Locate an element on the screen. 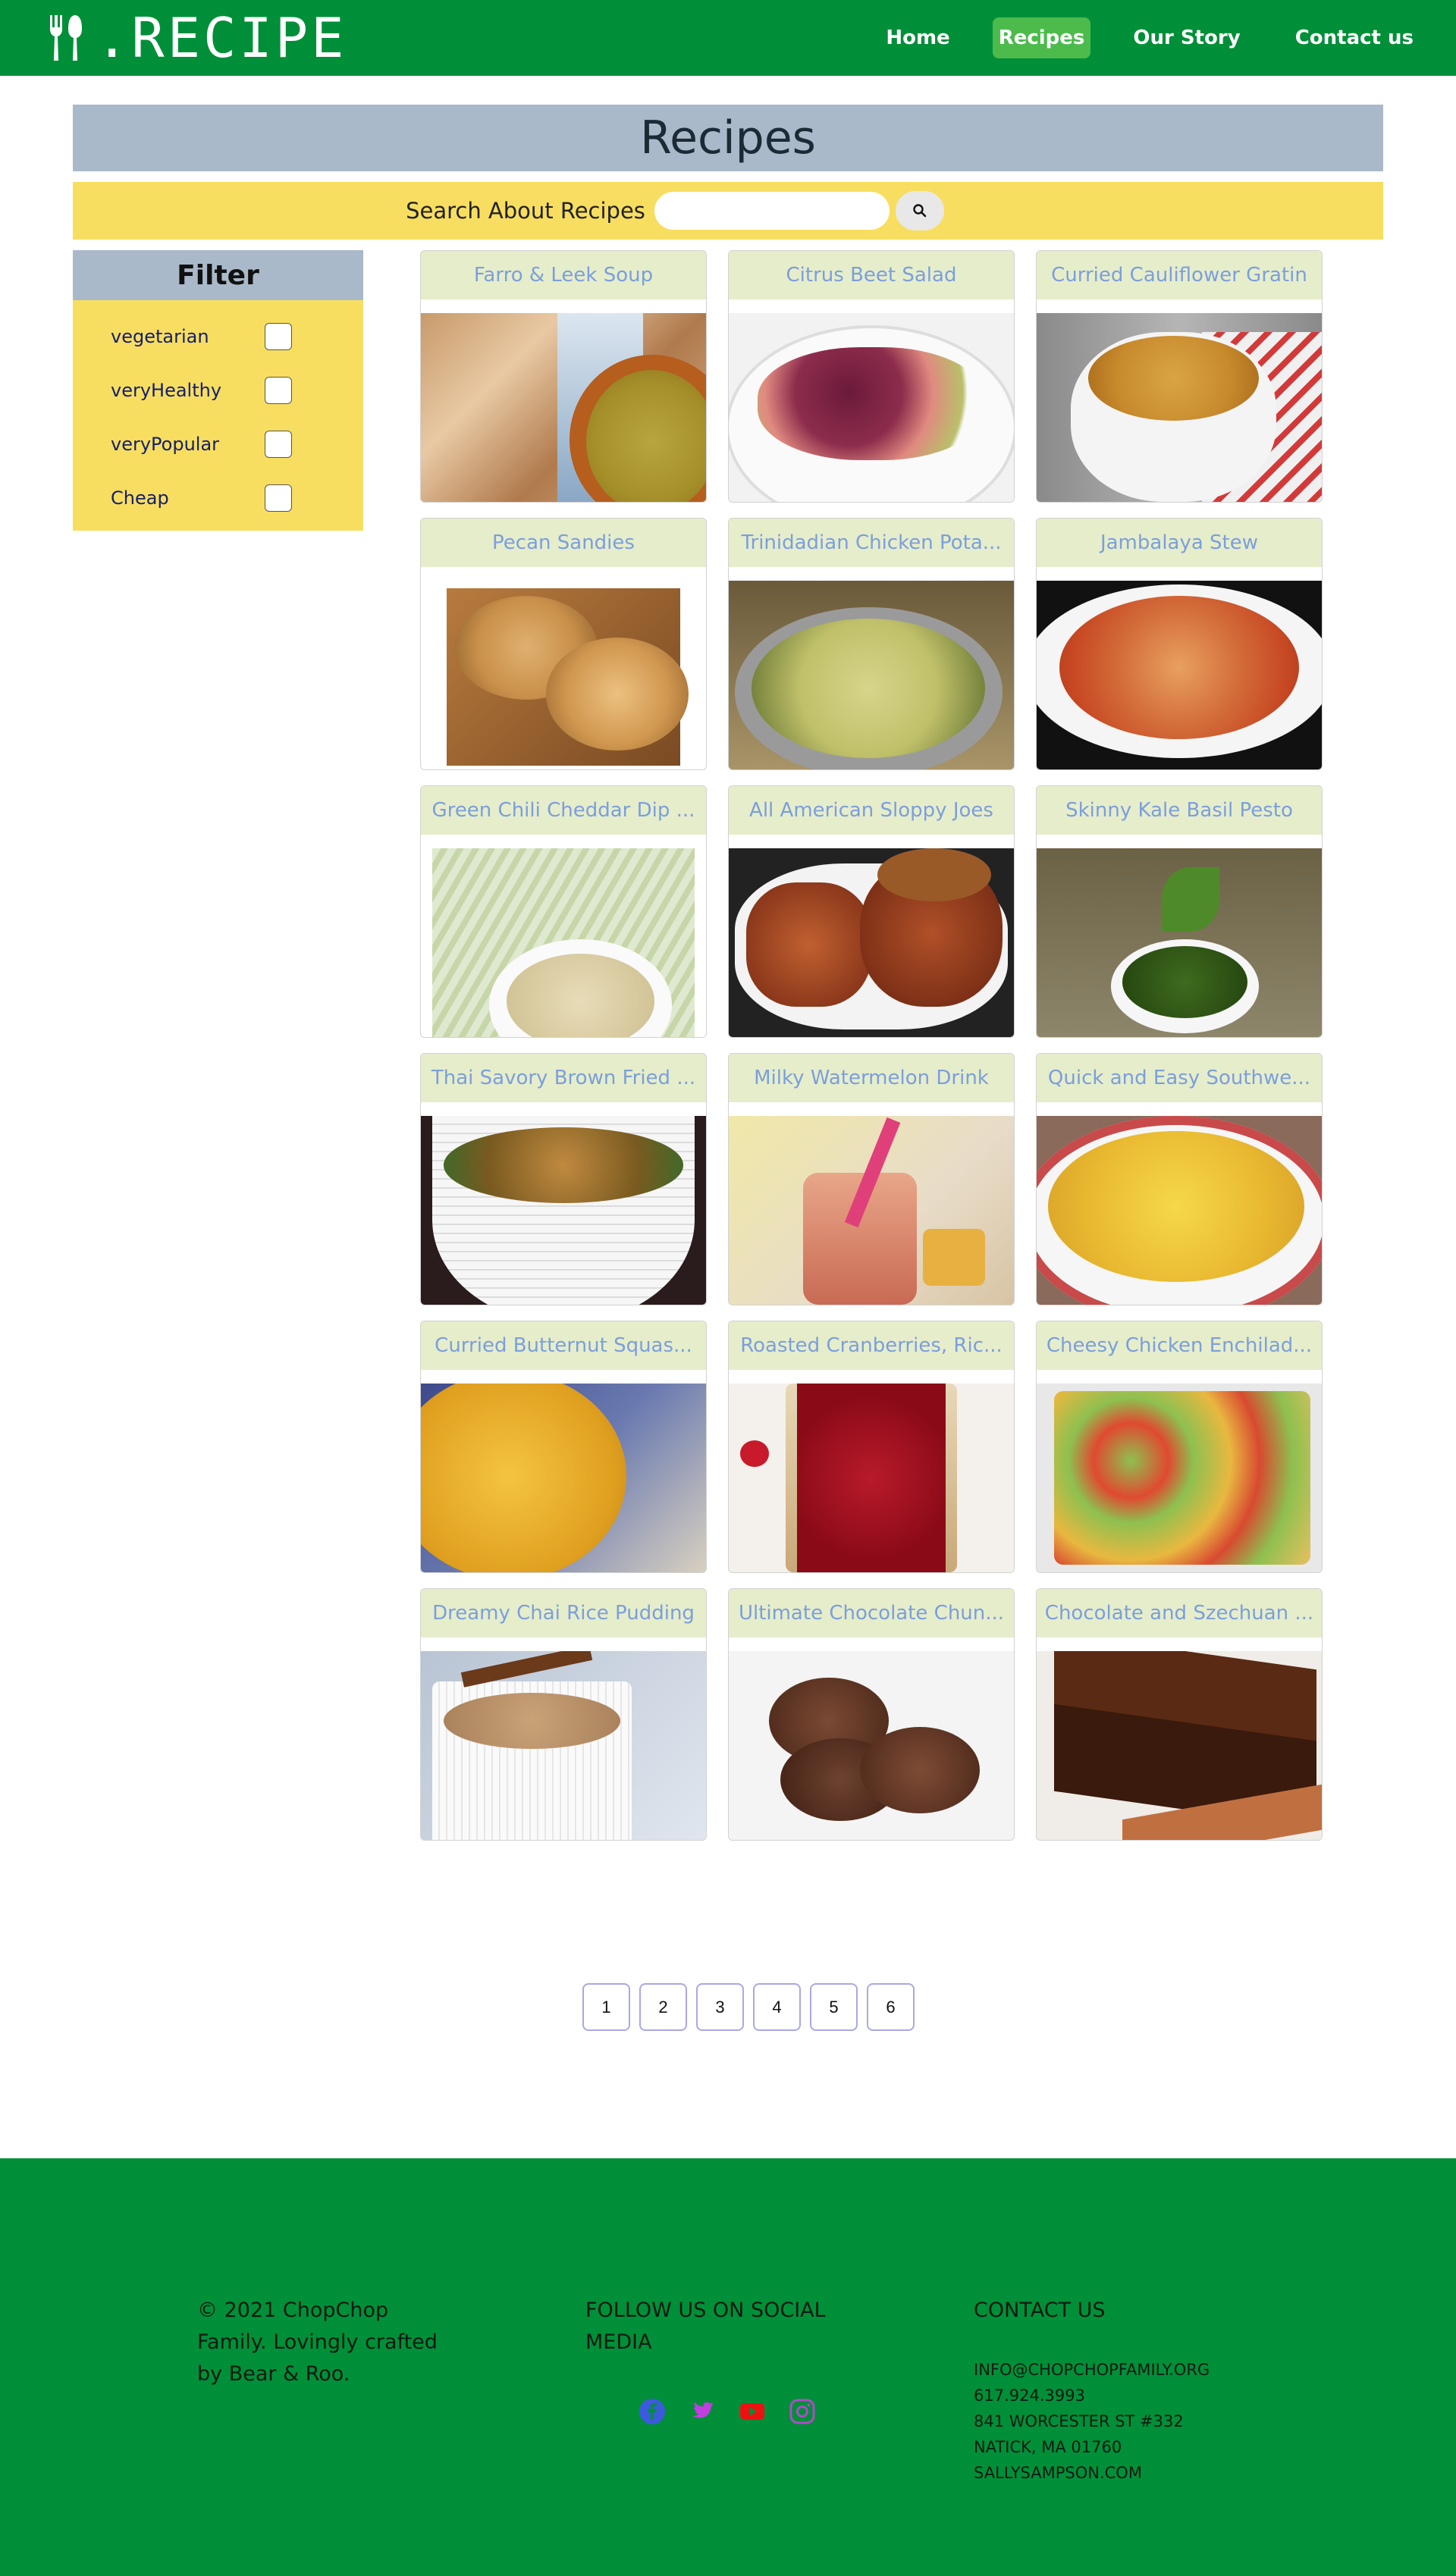 This screenshot has height=2576, width=1456. recipe-card: Milky Watermelon Drink is located at coordinates (871, 1179).